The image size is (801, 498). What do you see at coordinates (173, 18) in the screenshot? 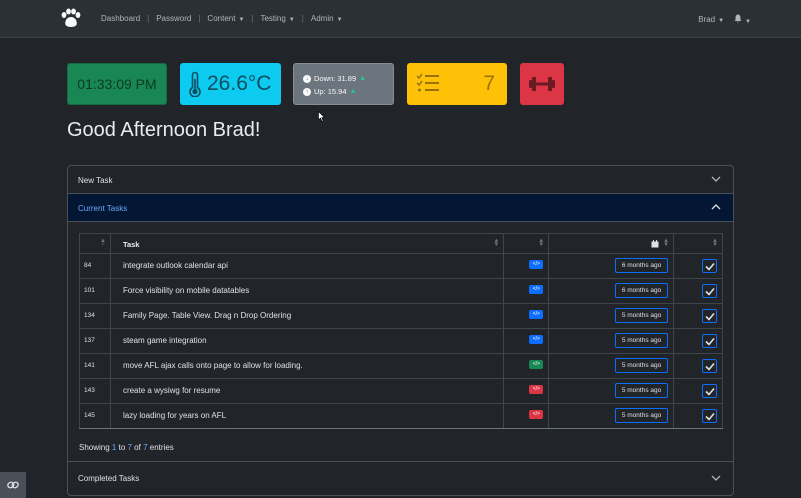
I see `nav-password: Password` at bounding box center [173, 18].